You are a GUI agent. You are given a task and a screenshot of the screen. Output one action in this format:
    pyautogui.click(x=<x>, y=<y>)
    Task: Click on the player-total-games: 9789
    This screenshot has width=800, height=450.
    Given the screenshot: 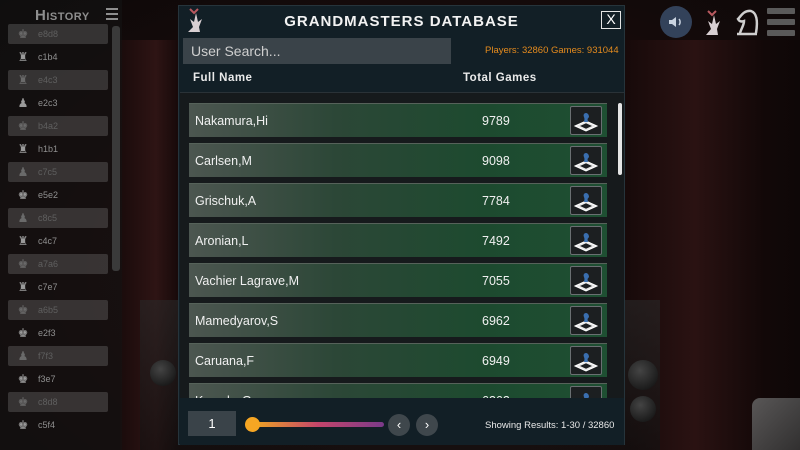 What is the action you would take?
    pyautogui.click(x=496, y=120)
    